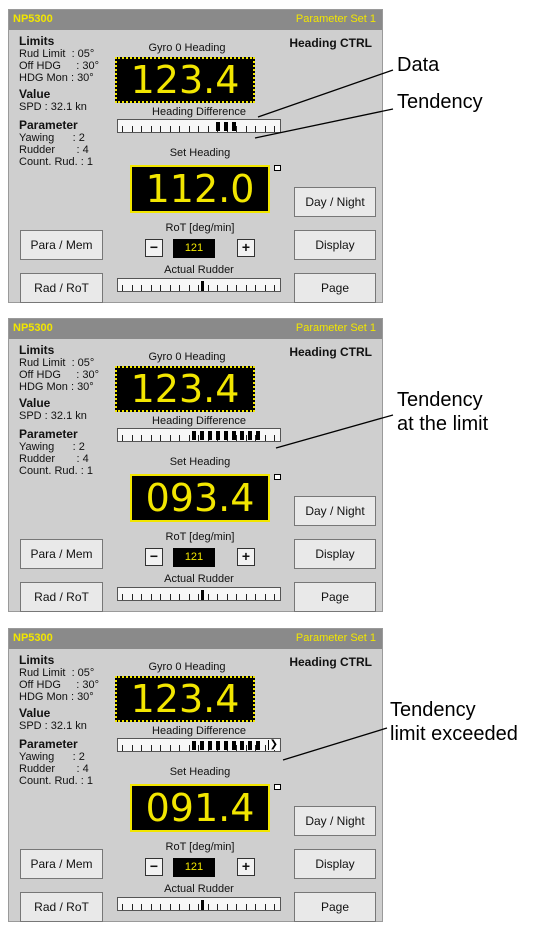 The image size is (552, 925). I want to click on speed-value: SPD : 32.1 kn, so click(53, 416).